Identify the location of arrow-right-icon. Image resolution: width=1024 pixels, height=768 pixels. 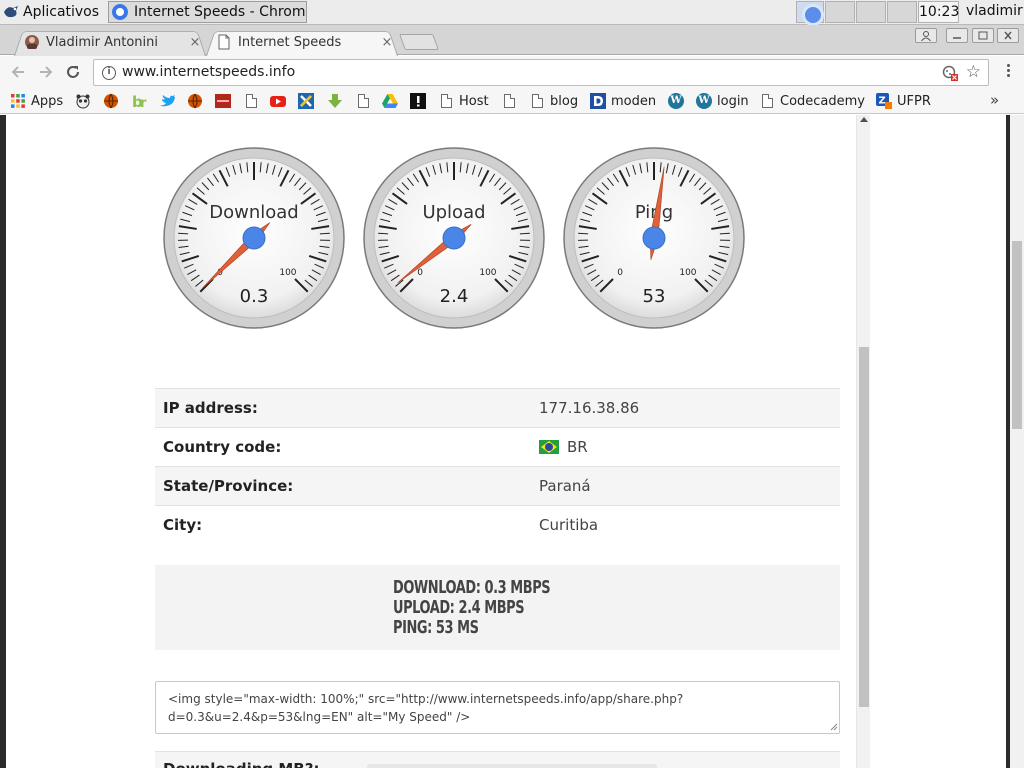
(46, 72).